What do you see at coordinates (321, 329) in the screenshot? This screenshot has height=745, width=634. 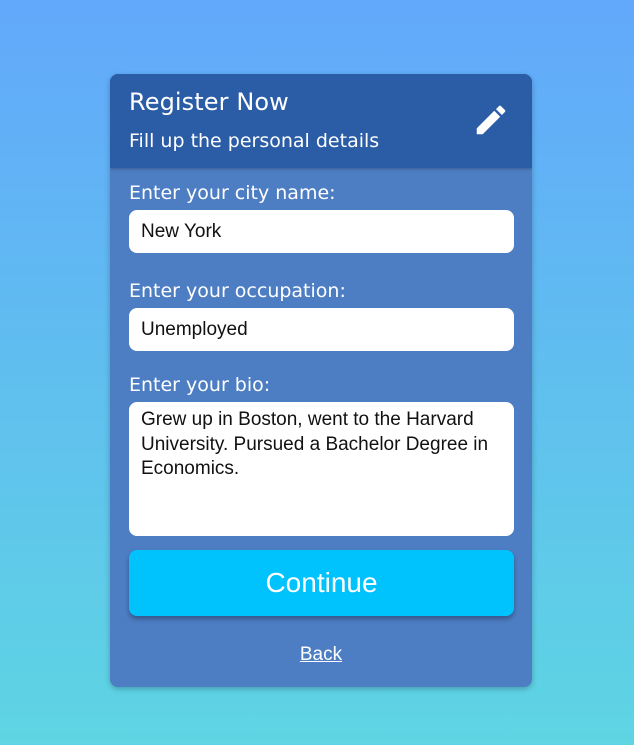 I see `occupation-input` at bounding box center [321, 329].